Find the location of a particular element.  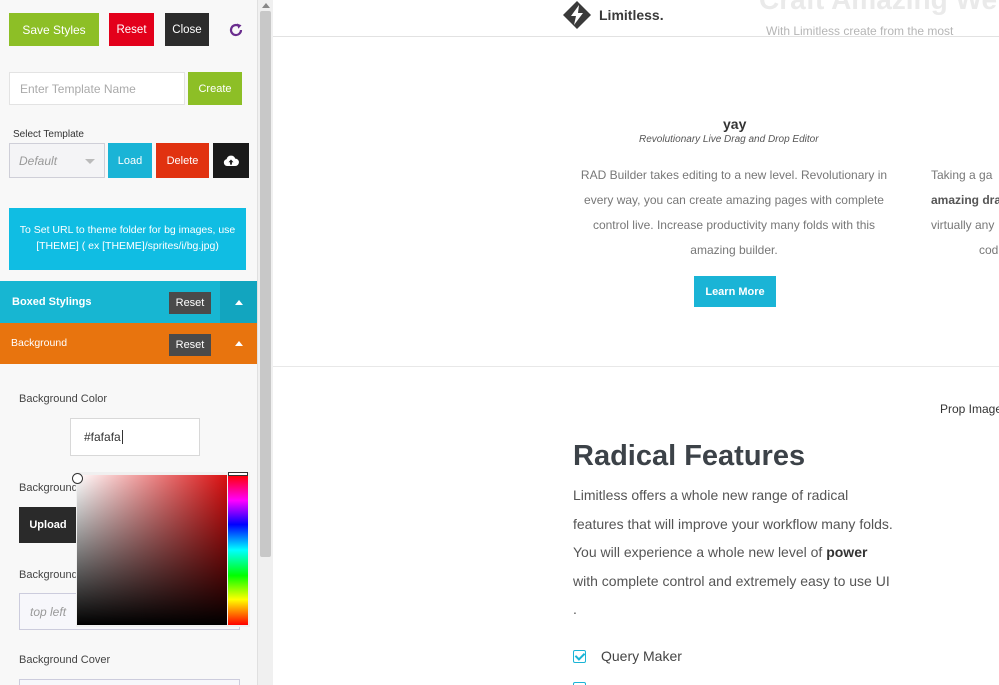

learn-more-button: Learn More is located at coordinates (735, 291).